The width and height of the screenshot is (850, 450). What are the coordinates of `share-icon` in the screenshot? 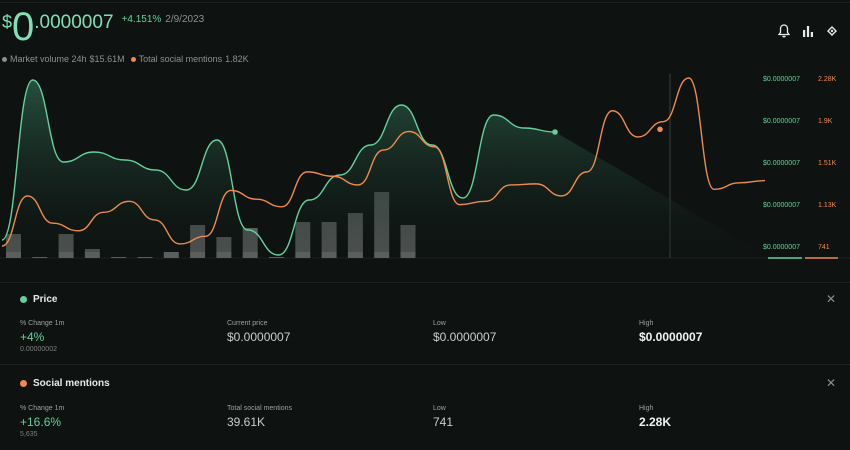 It's located at (832, 31).